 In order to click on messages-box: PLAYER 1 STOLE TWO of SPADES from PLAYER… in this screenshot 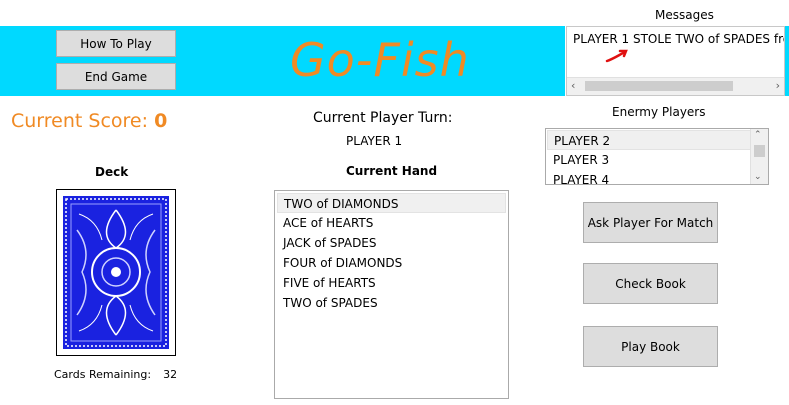, I will do `click(675, 61)`.